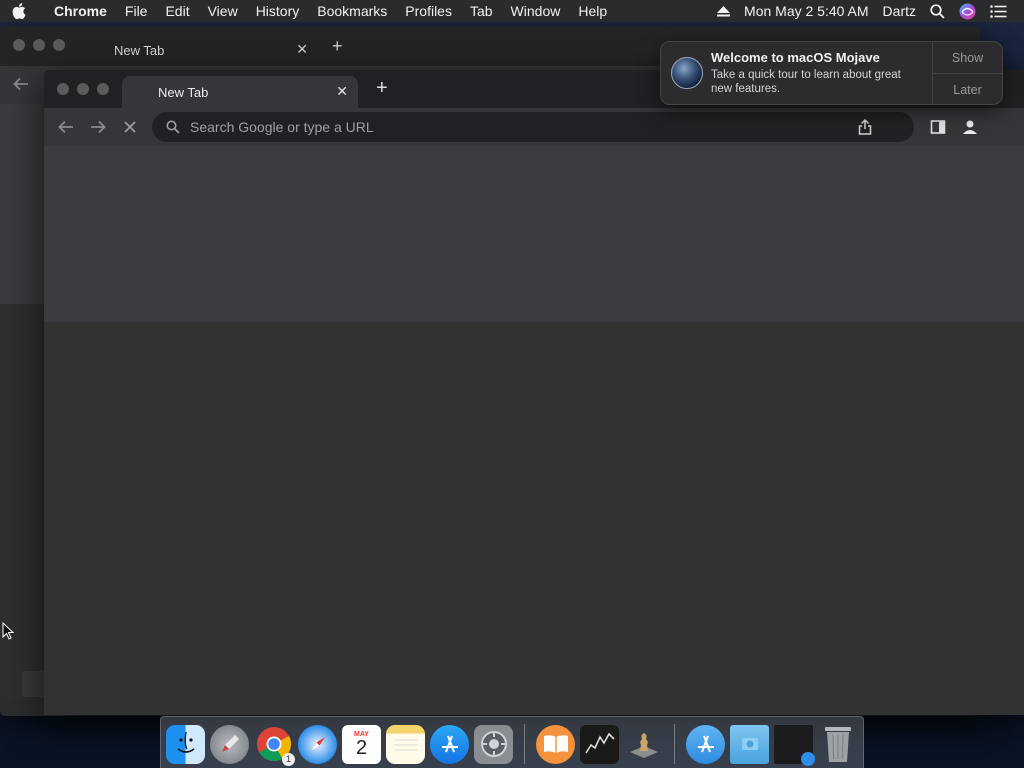  What do you see at coordinates (536, 11) in the screenshot?
I see `menu-window: Window` at bounding box center [536, 11].